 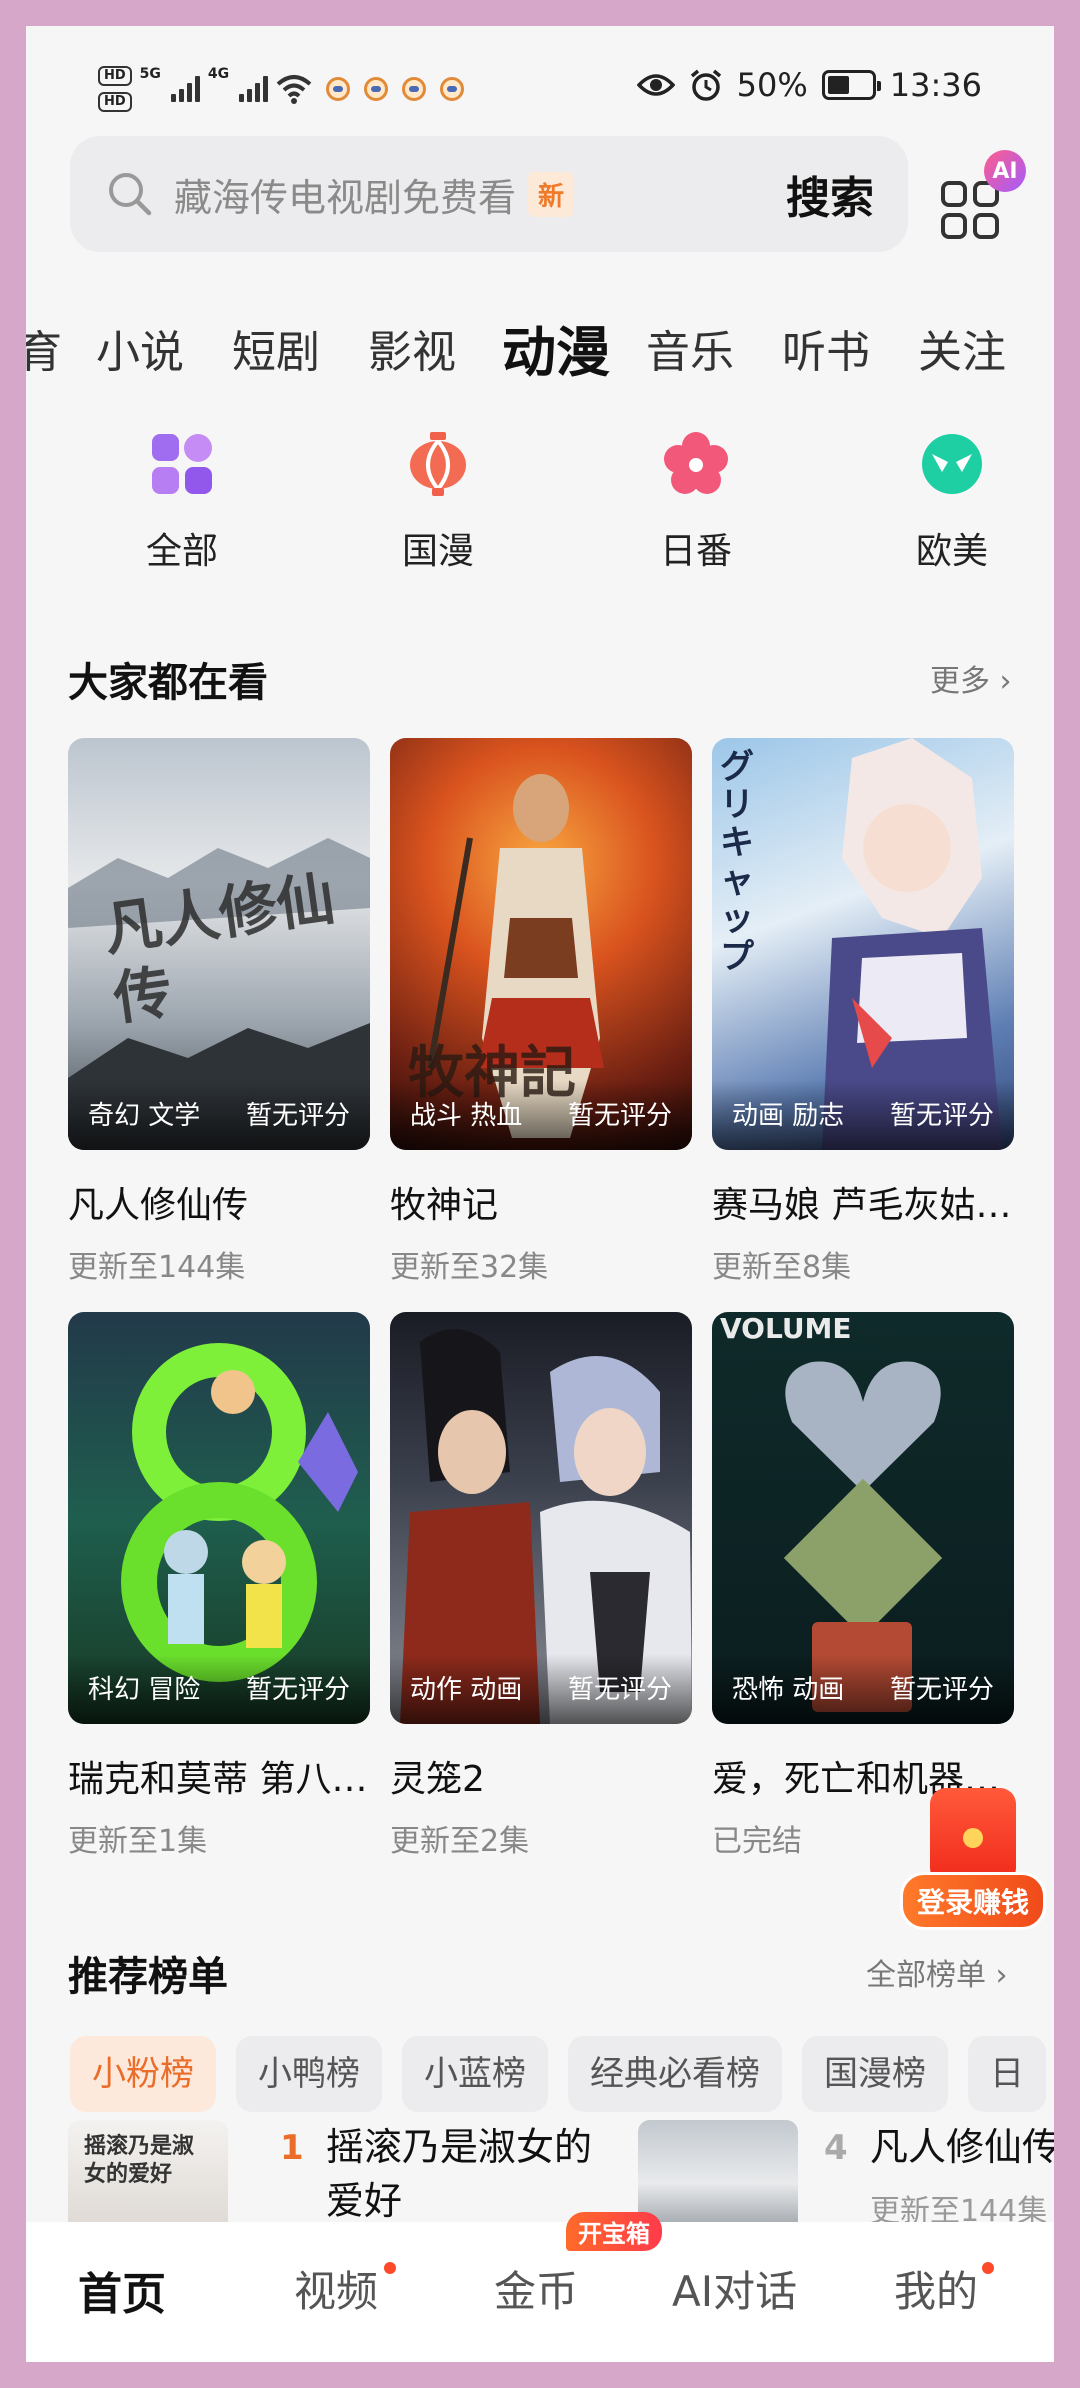 I want to click on genre-tags: 科幻 冒险, so click(x=144, y=1690).